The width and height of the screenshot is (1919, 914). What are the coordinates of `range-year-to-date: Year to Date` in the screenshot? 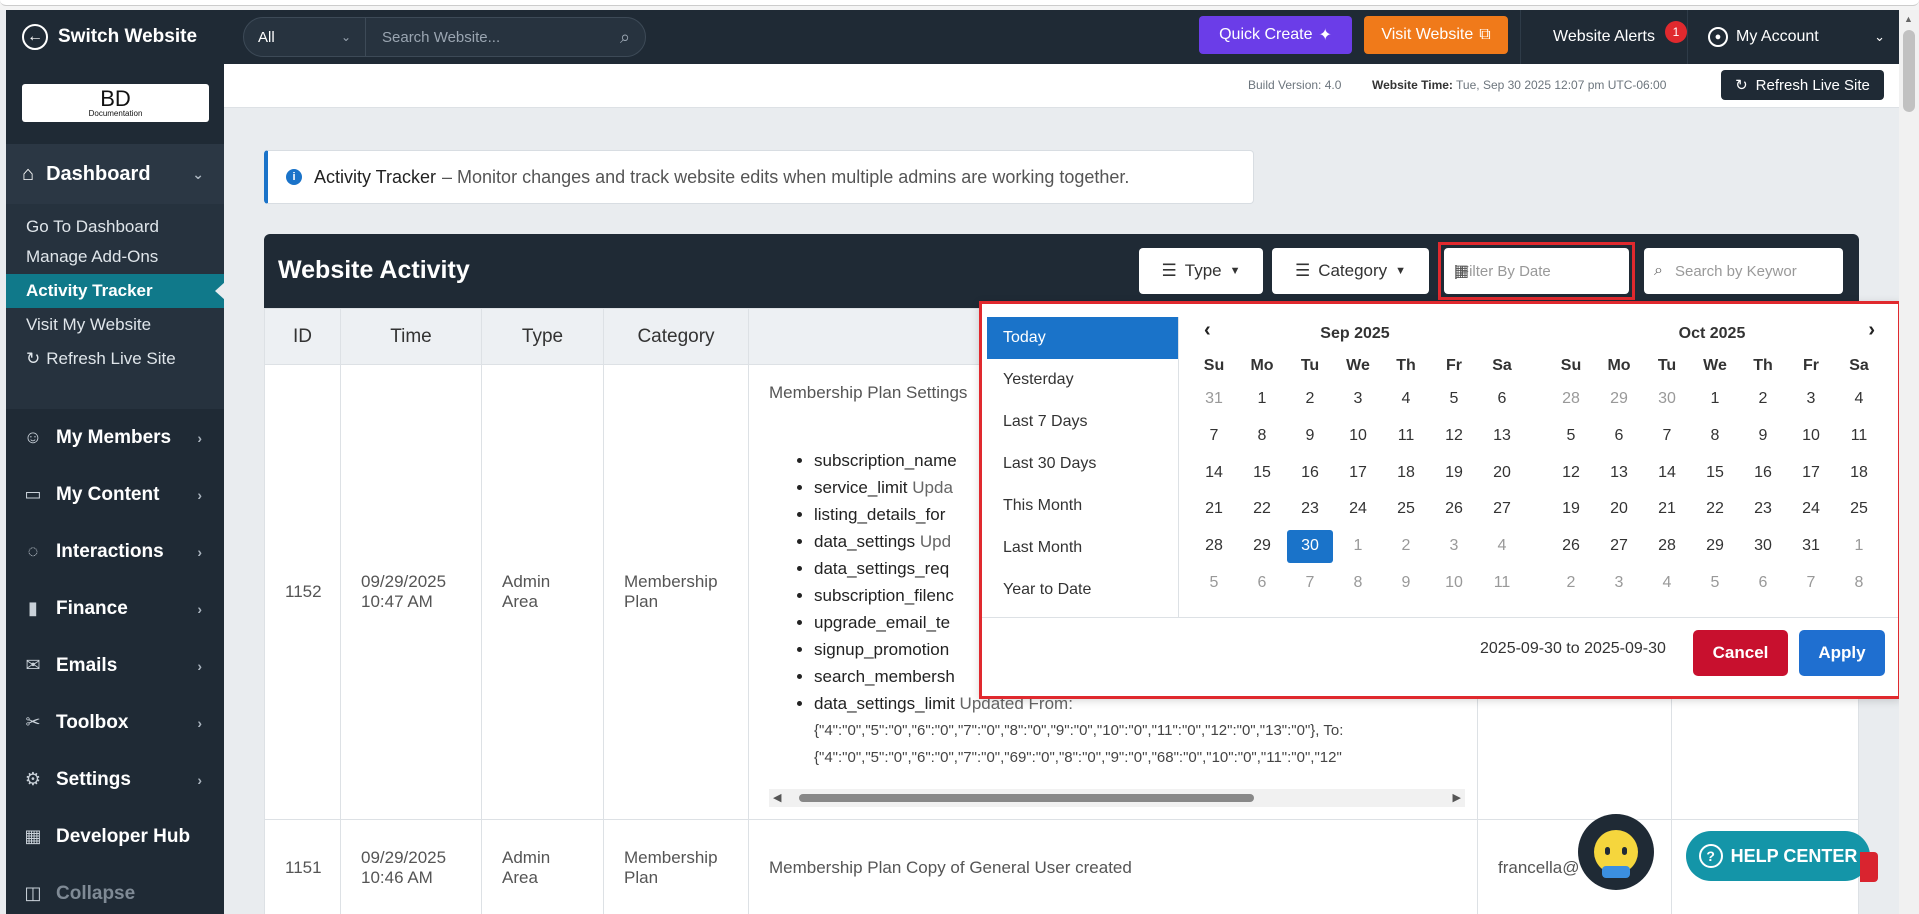 It's located at (1082, 590).